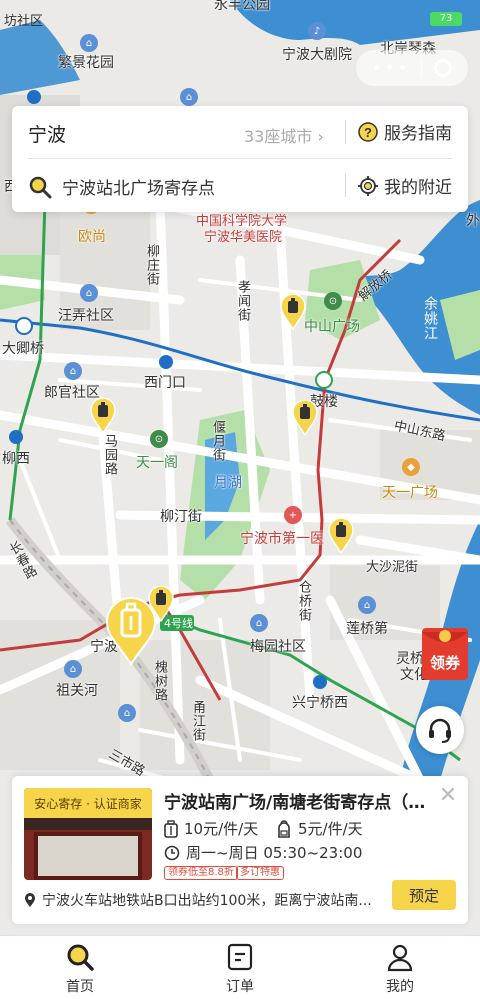 Image resolution: width=480 pixels, height=999 pixels. Describe the element at coordinates (274, 853) in the screenshot. I see `opening-hours-label: 周一~周日 05:30~23:00` at that location.